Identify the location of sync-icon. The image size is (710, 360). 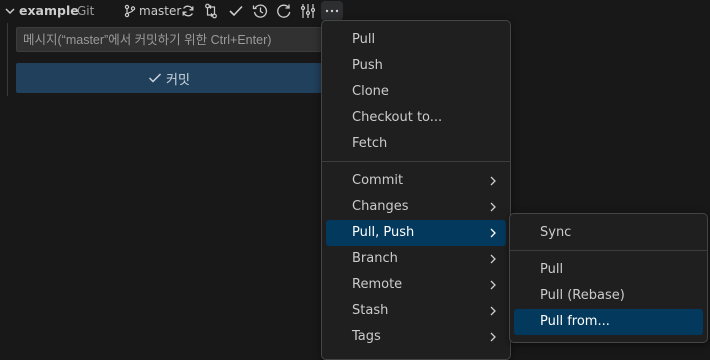
(188, 11).